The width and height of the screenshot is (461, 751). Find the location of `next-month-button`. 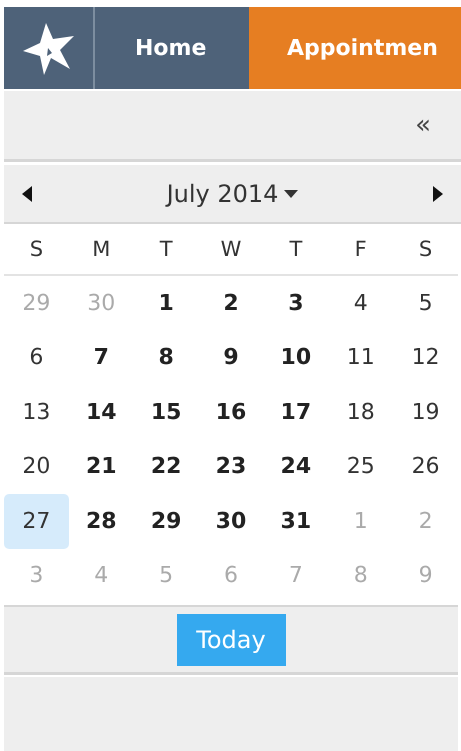

next-month-button is located at coordinates (438, 194).